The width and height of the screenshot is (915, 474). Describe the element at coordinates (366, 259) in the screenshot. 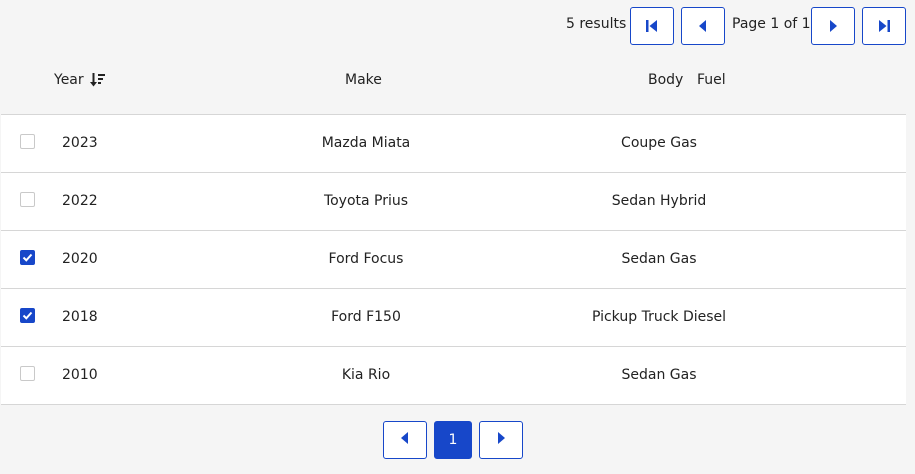

I see `cell-make: Ford Focus` at that location.